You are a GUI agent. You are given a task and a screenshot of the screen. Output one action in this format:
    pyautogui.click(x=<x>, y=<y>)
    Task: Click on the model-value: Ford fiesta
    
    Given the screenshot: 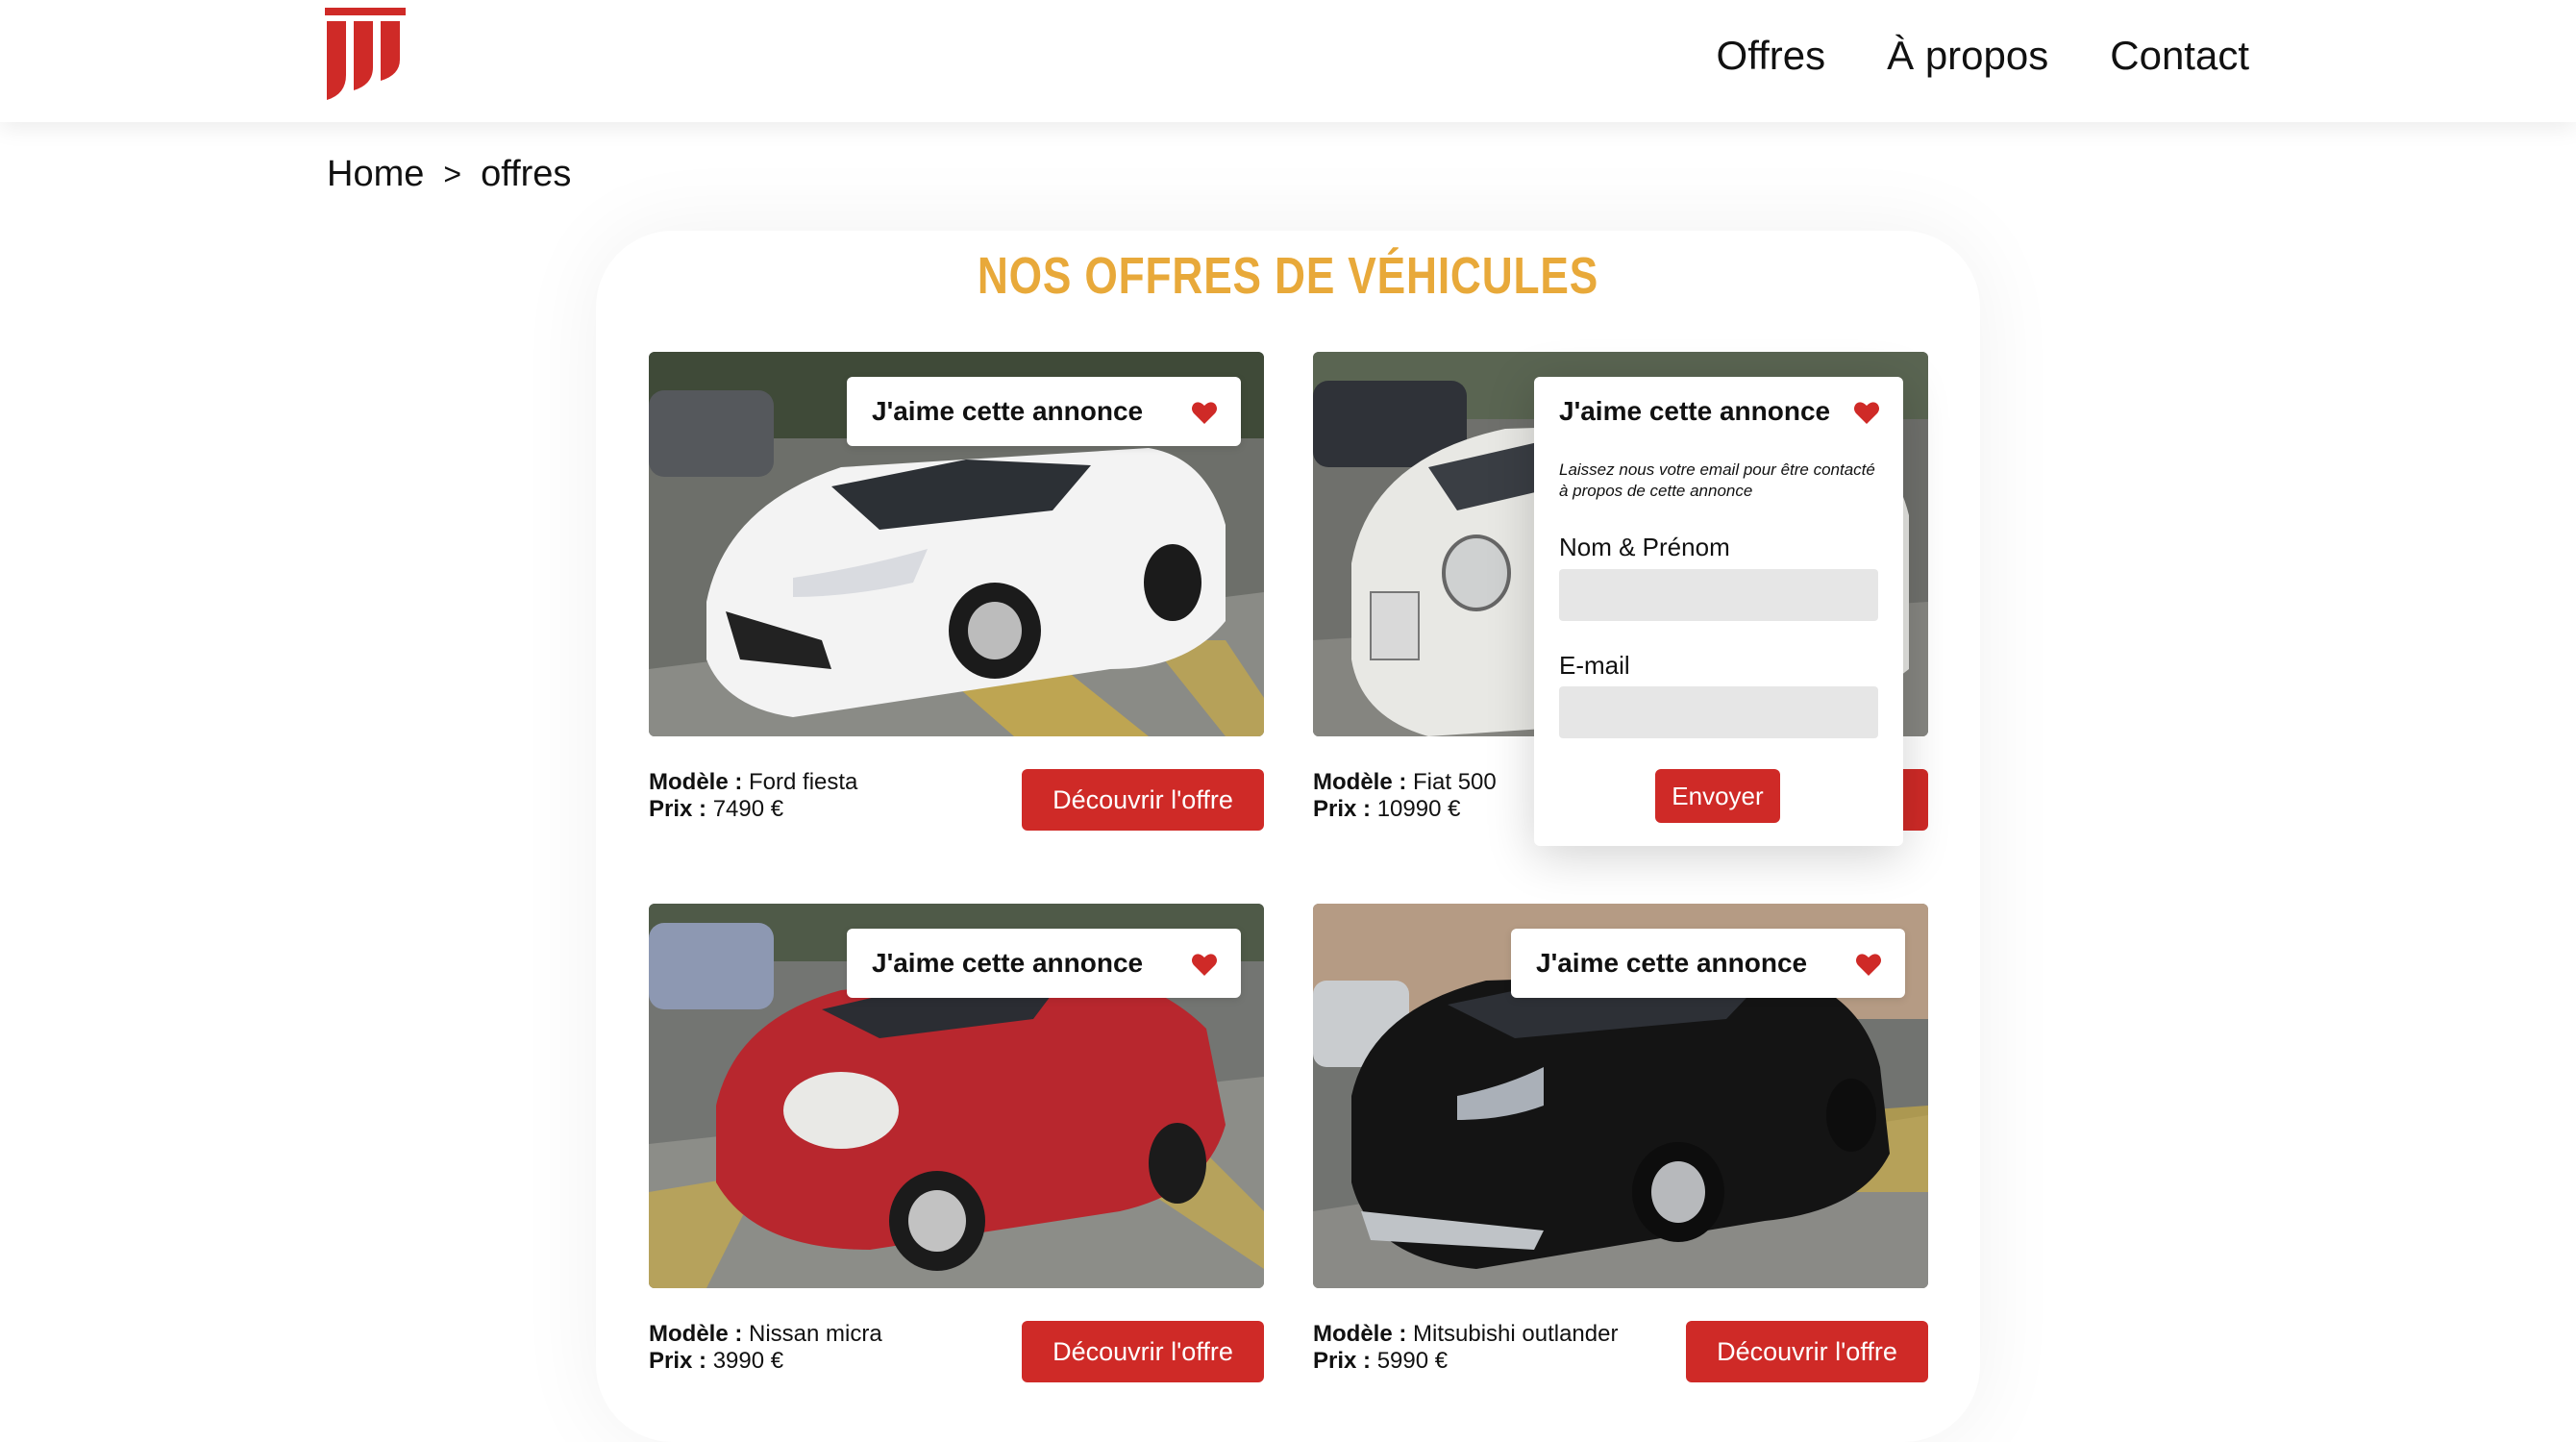 What is the action you would take?
    pyautogui.click(x=803, y=782)
    